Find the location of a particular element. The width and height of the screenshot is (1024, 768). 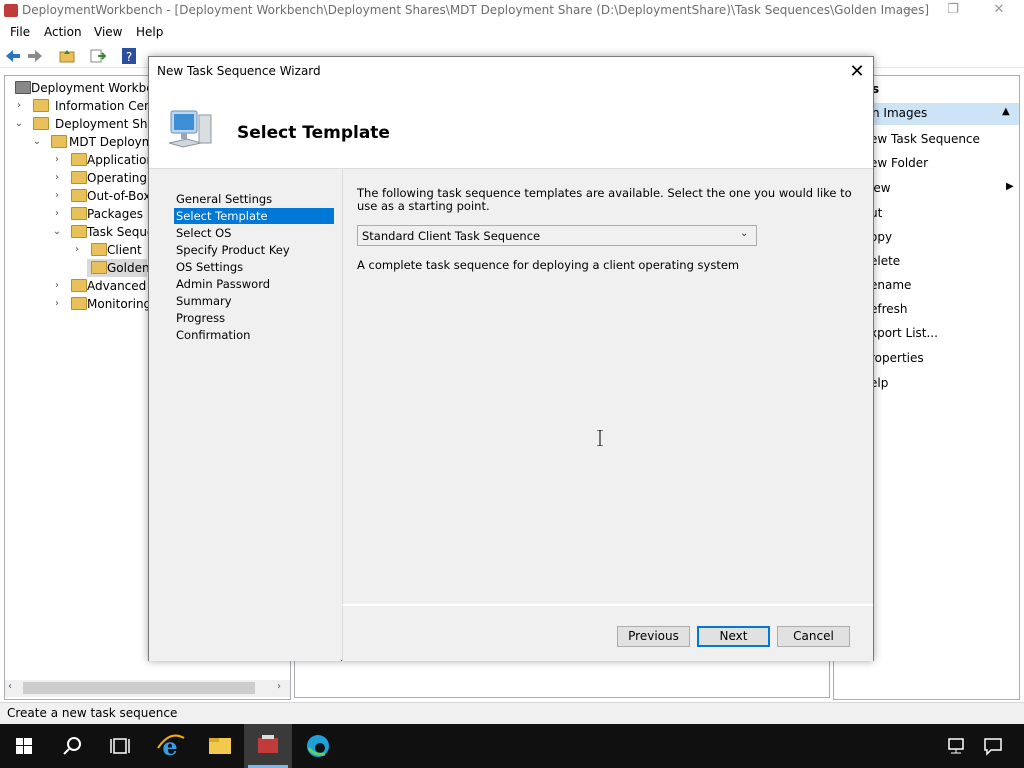

dialog-titlebar: New Task Sequence Wizard ✕ is located at coordinates (511, 72).